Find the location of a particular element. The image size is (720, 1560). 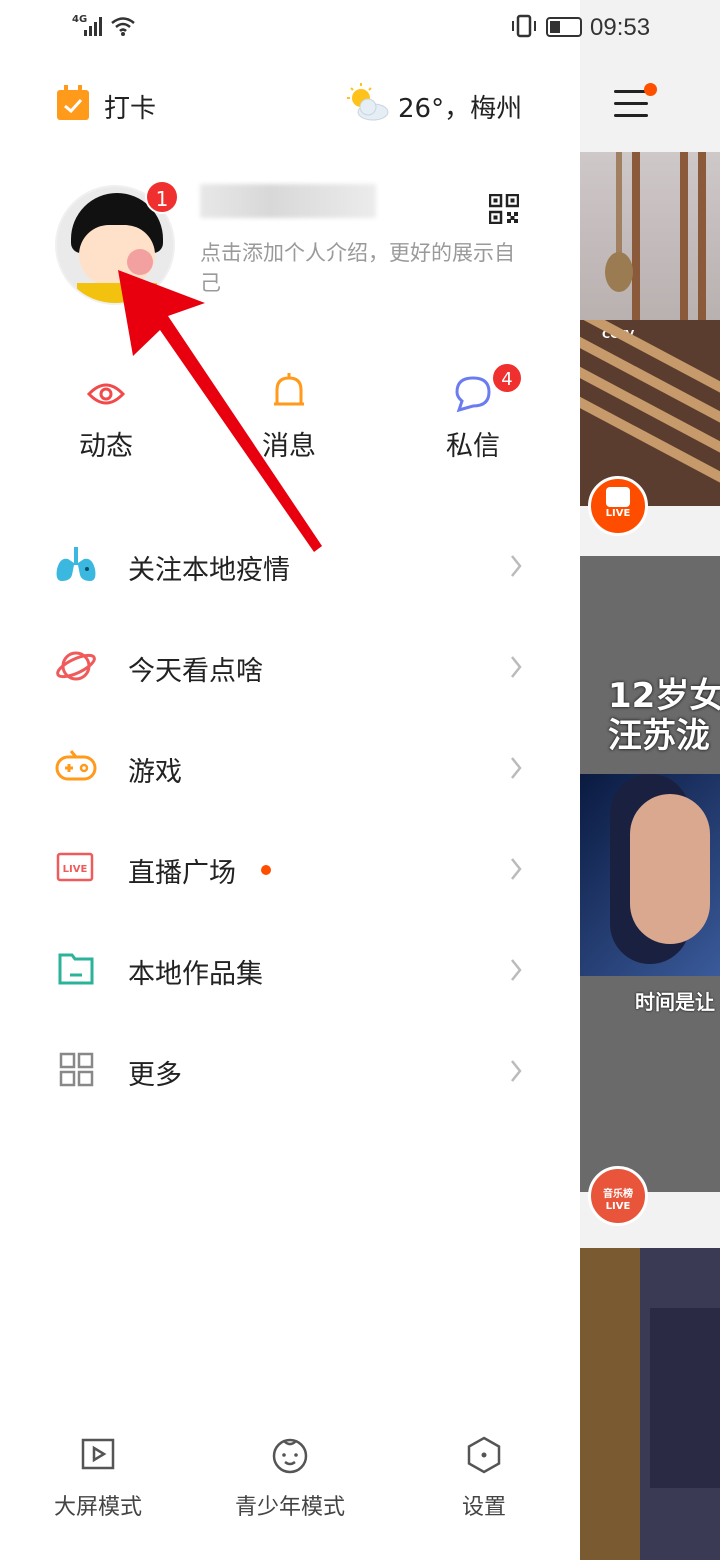

feed-card-illustration is located at coordinates (650, 1404).